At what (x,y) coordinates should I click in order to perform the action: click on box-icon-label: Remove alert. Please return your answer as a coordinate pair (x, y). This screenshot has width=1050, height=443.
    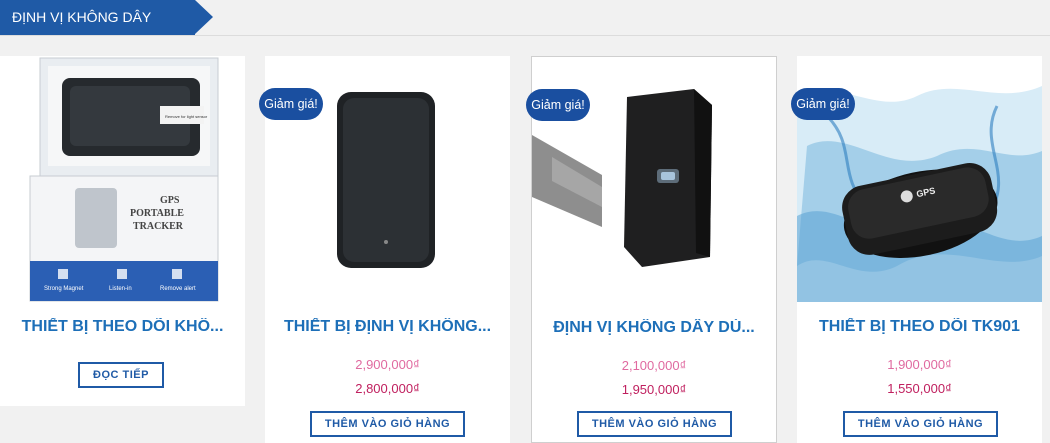
    Looking at the image, I should click on (178, 289).